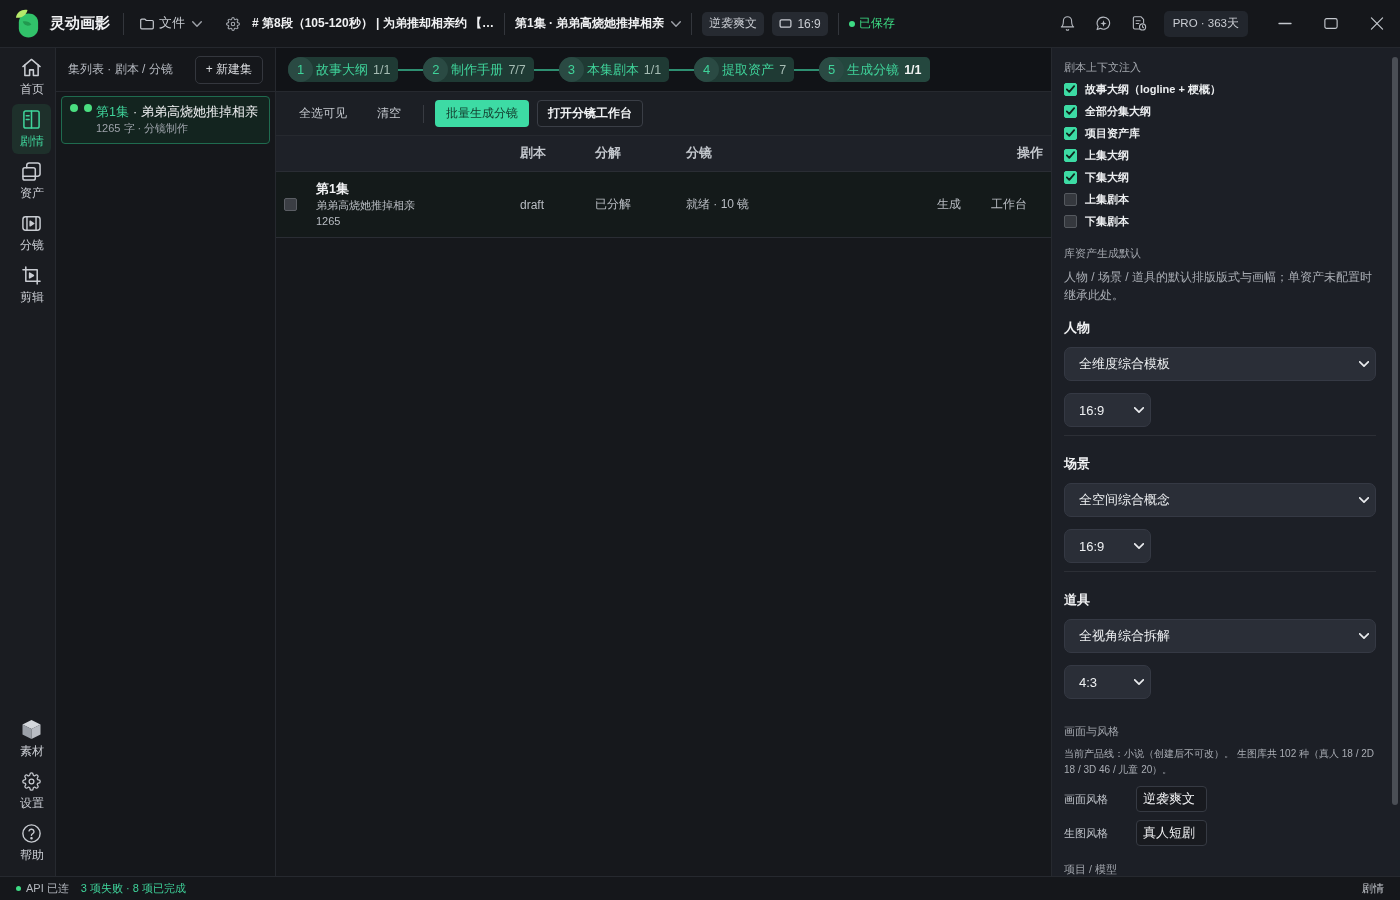 This screenshot has height=900, width=1400. I want to click on text-button: 清空, so click(389, 113).